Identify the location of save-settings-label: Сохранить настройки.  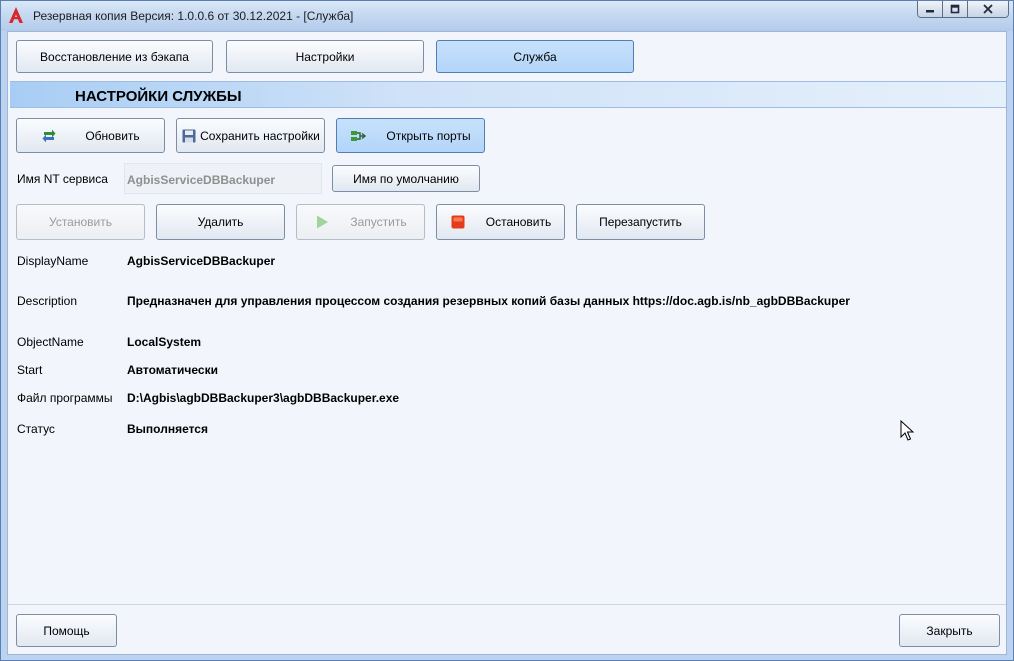
(260, 135).